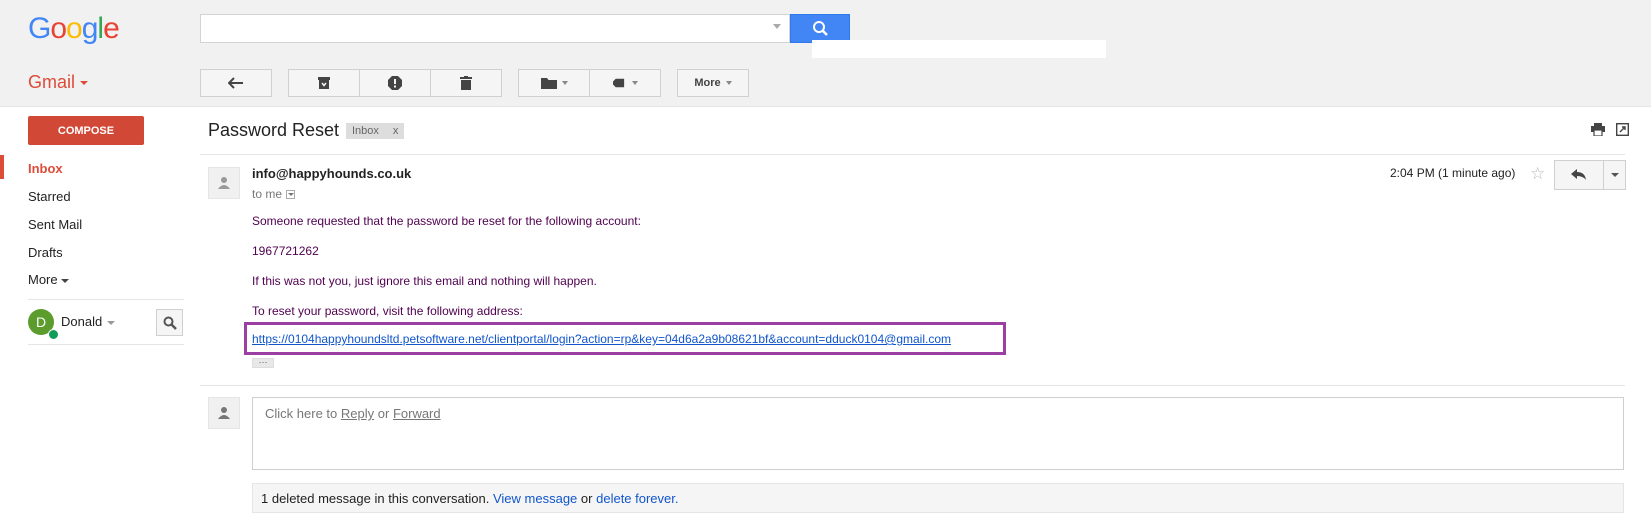  I want to click on google-logo: Google, so click(74, 29).